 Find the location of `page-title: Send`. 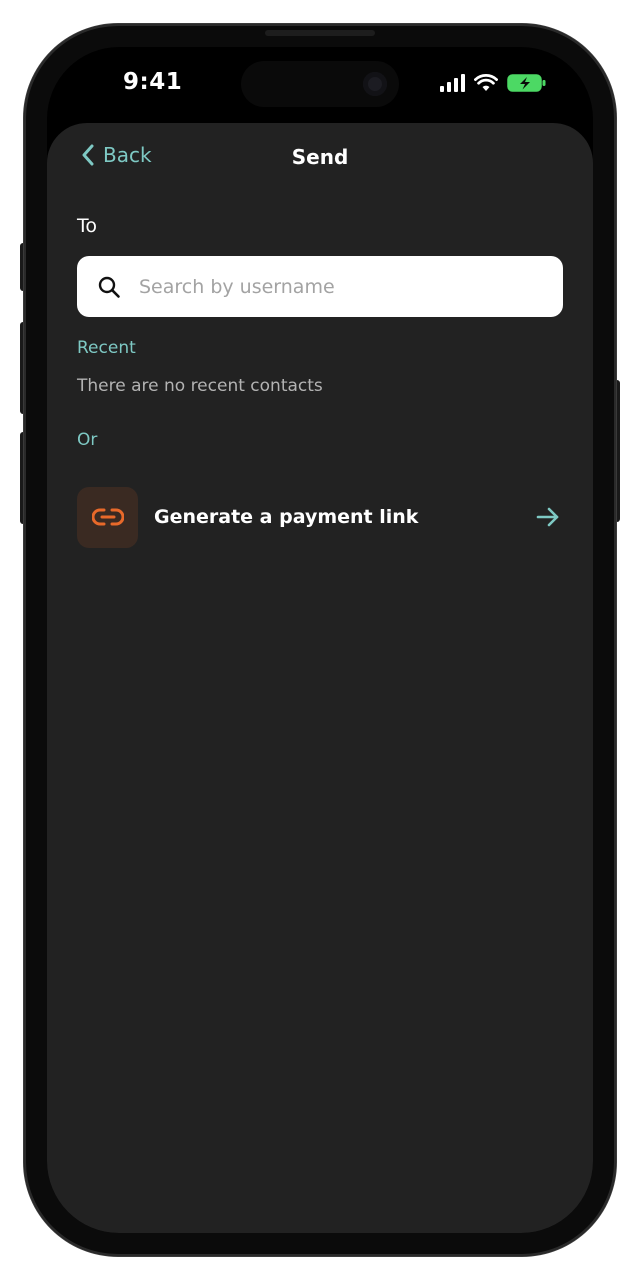

page-title: Send is located at coordinates (320, 157).